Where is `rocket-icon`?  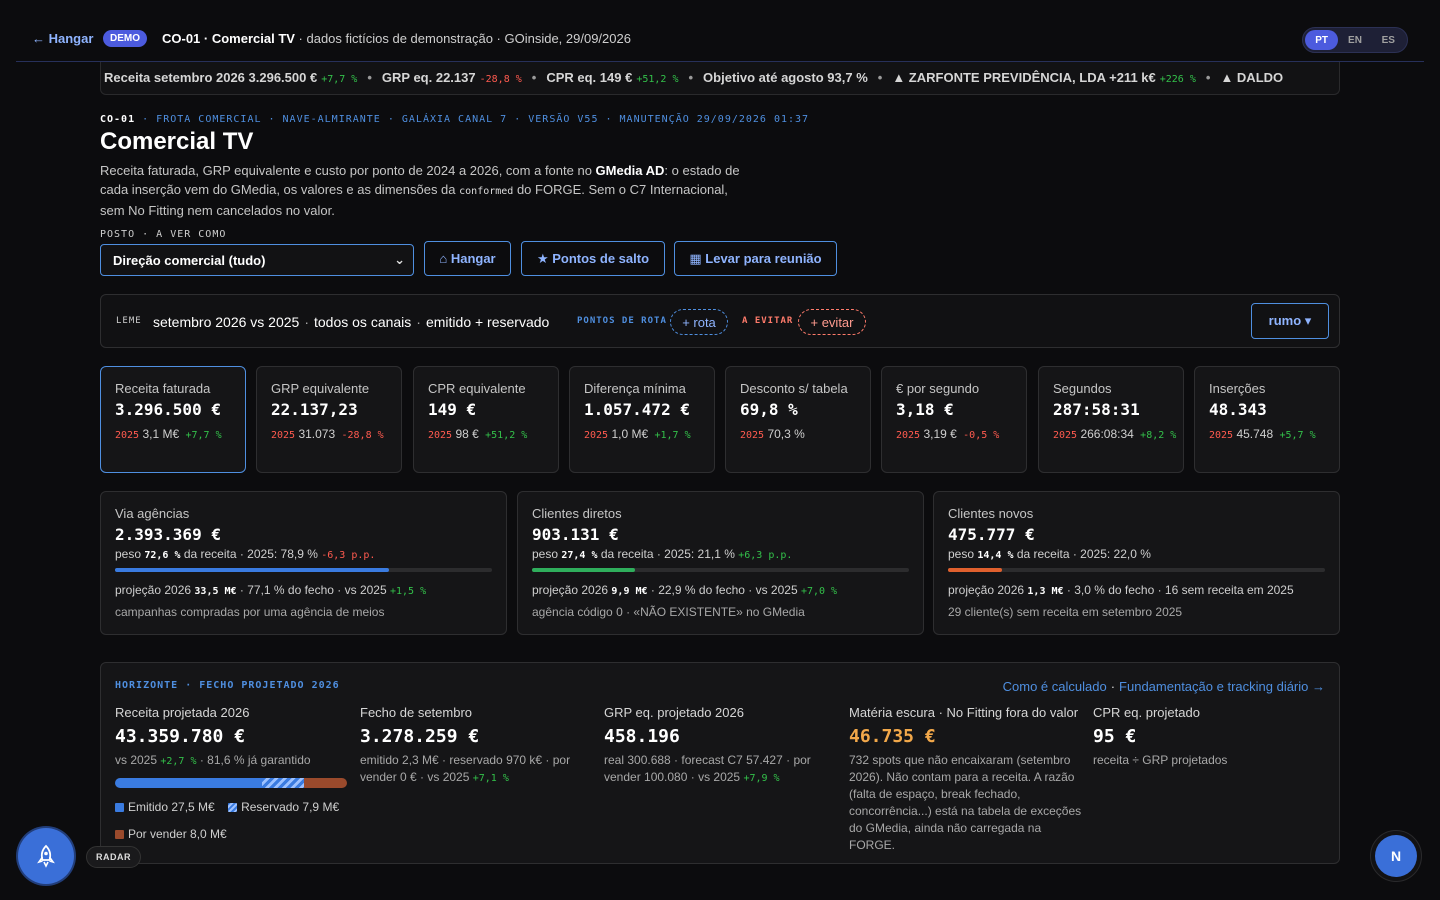 rocket-icon is located at coordinates (46, 856).